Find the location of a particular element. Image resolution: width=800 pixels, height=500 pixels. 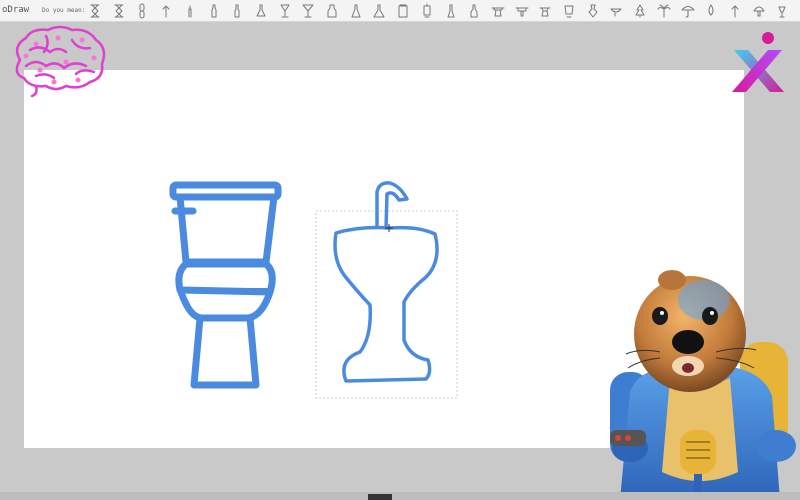

x-brand-logo-icon is located at coordinates (758, 62).